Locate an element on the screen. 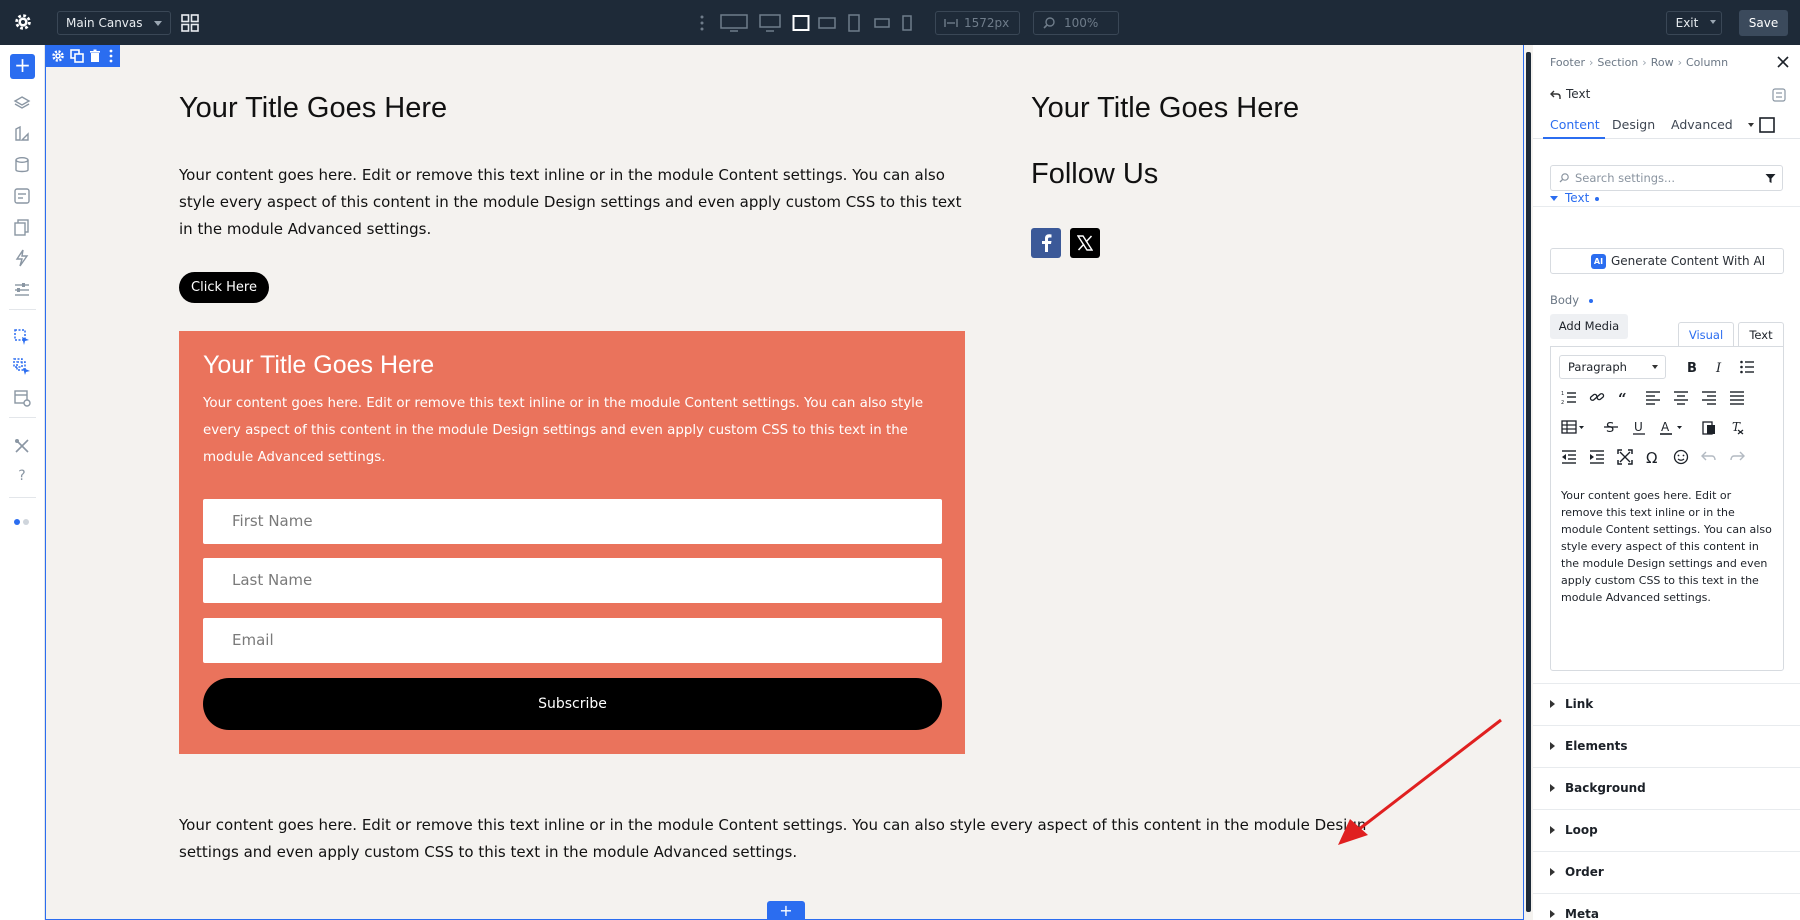 This screenshot has height=920, width=1800. subscribe-button: Subscribe is located at coordinates (572, 704).